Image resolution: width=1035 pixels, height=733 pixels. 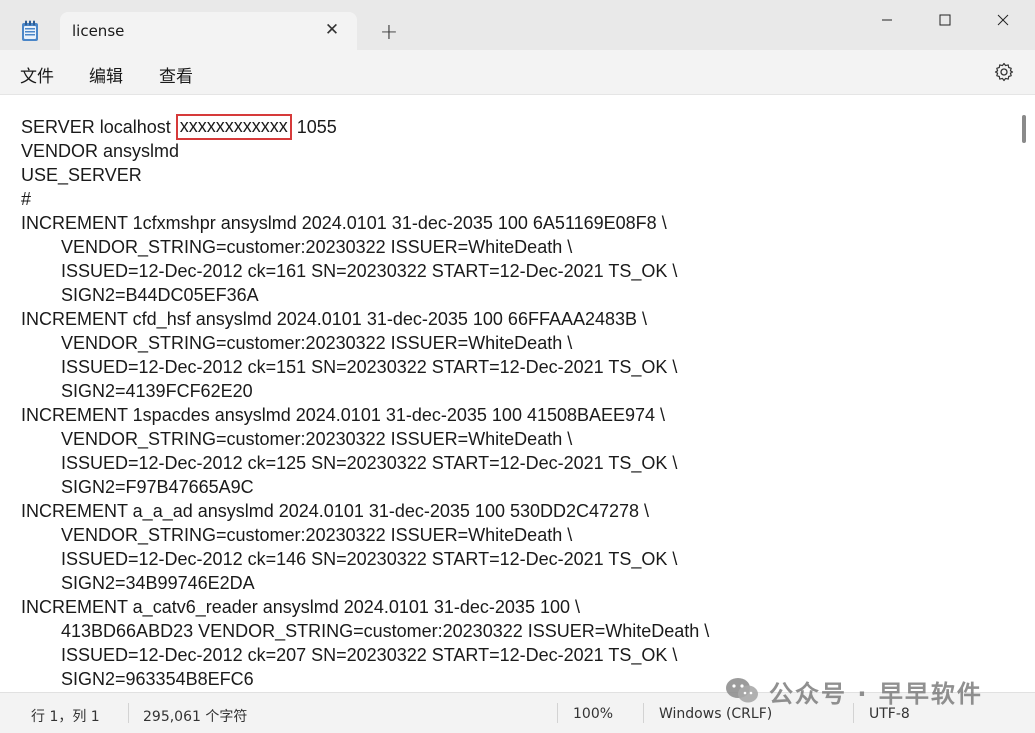 I want to click on editor-line: USE_SERVER, so click(x=516, y=175).